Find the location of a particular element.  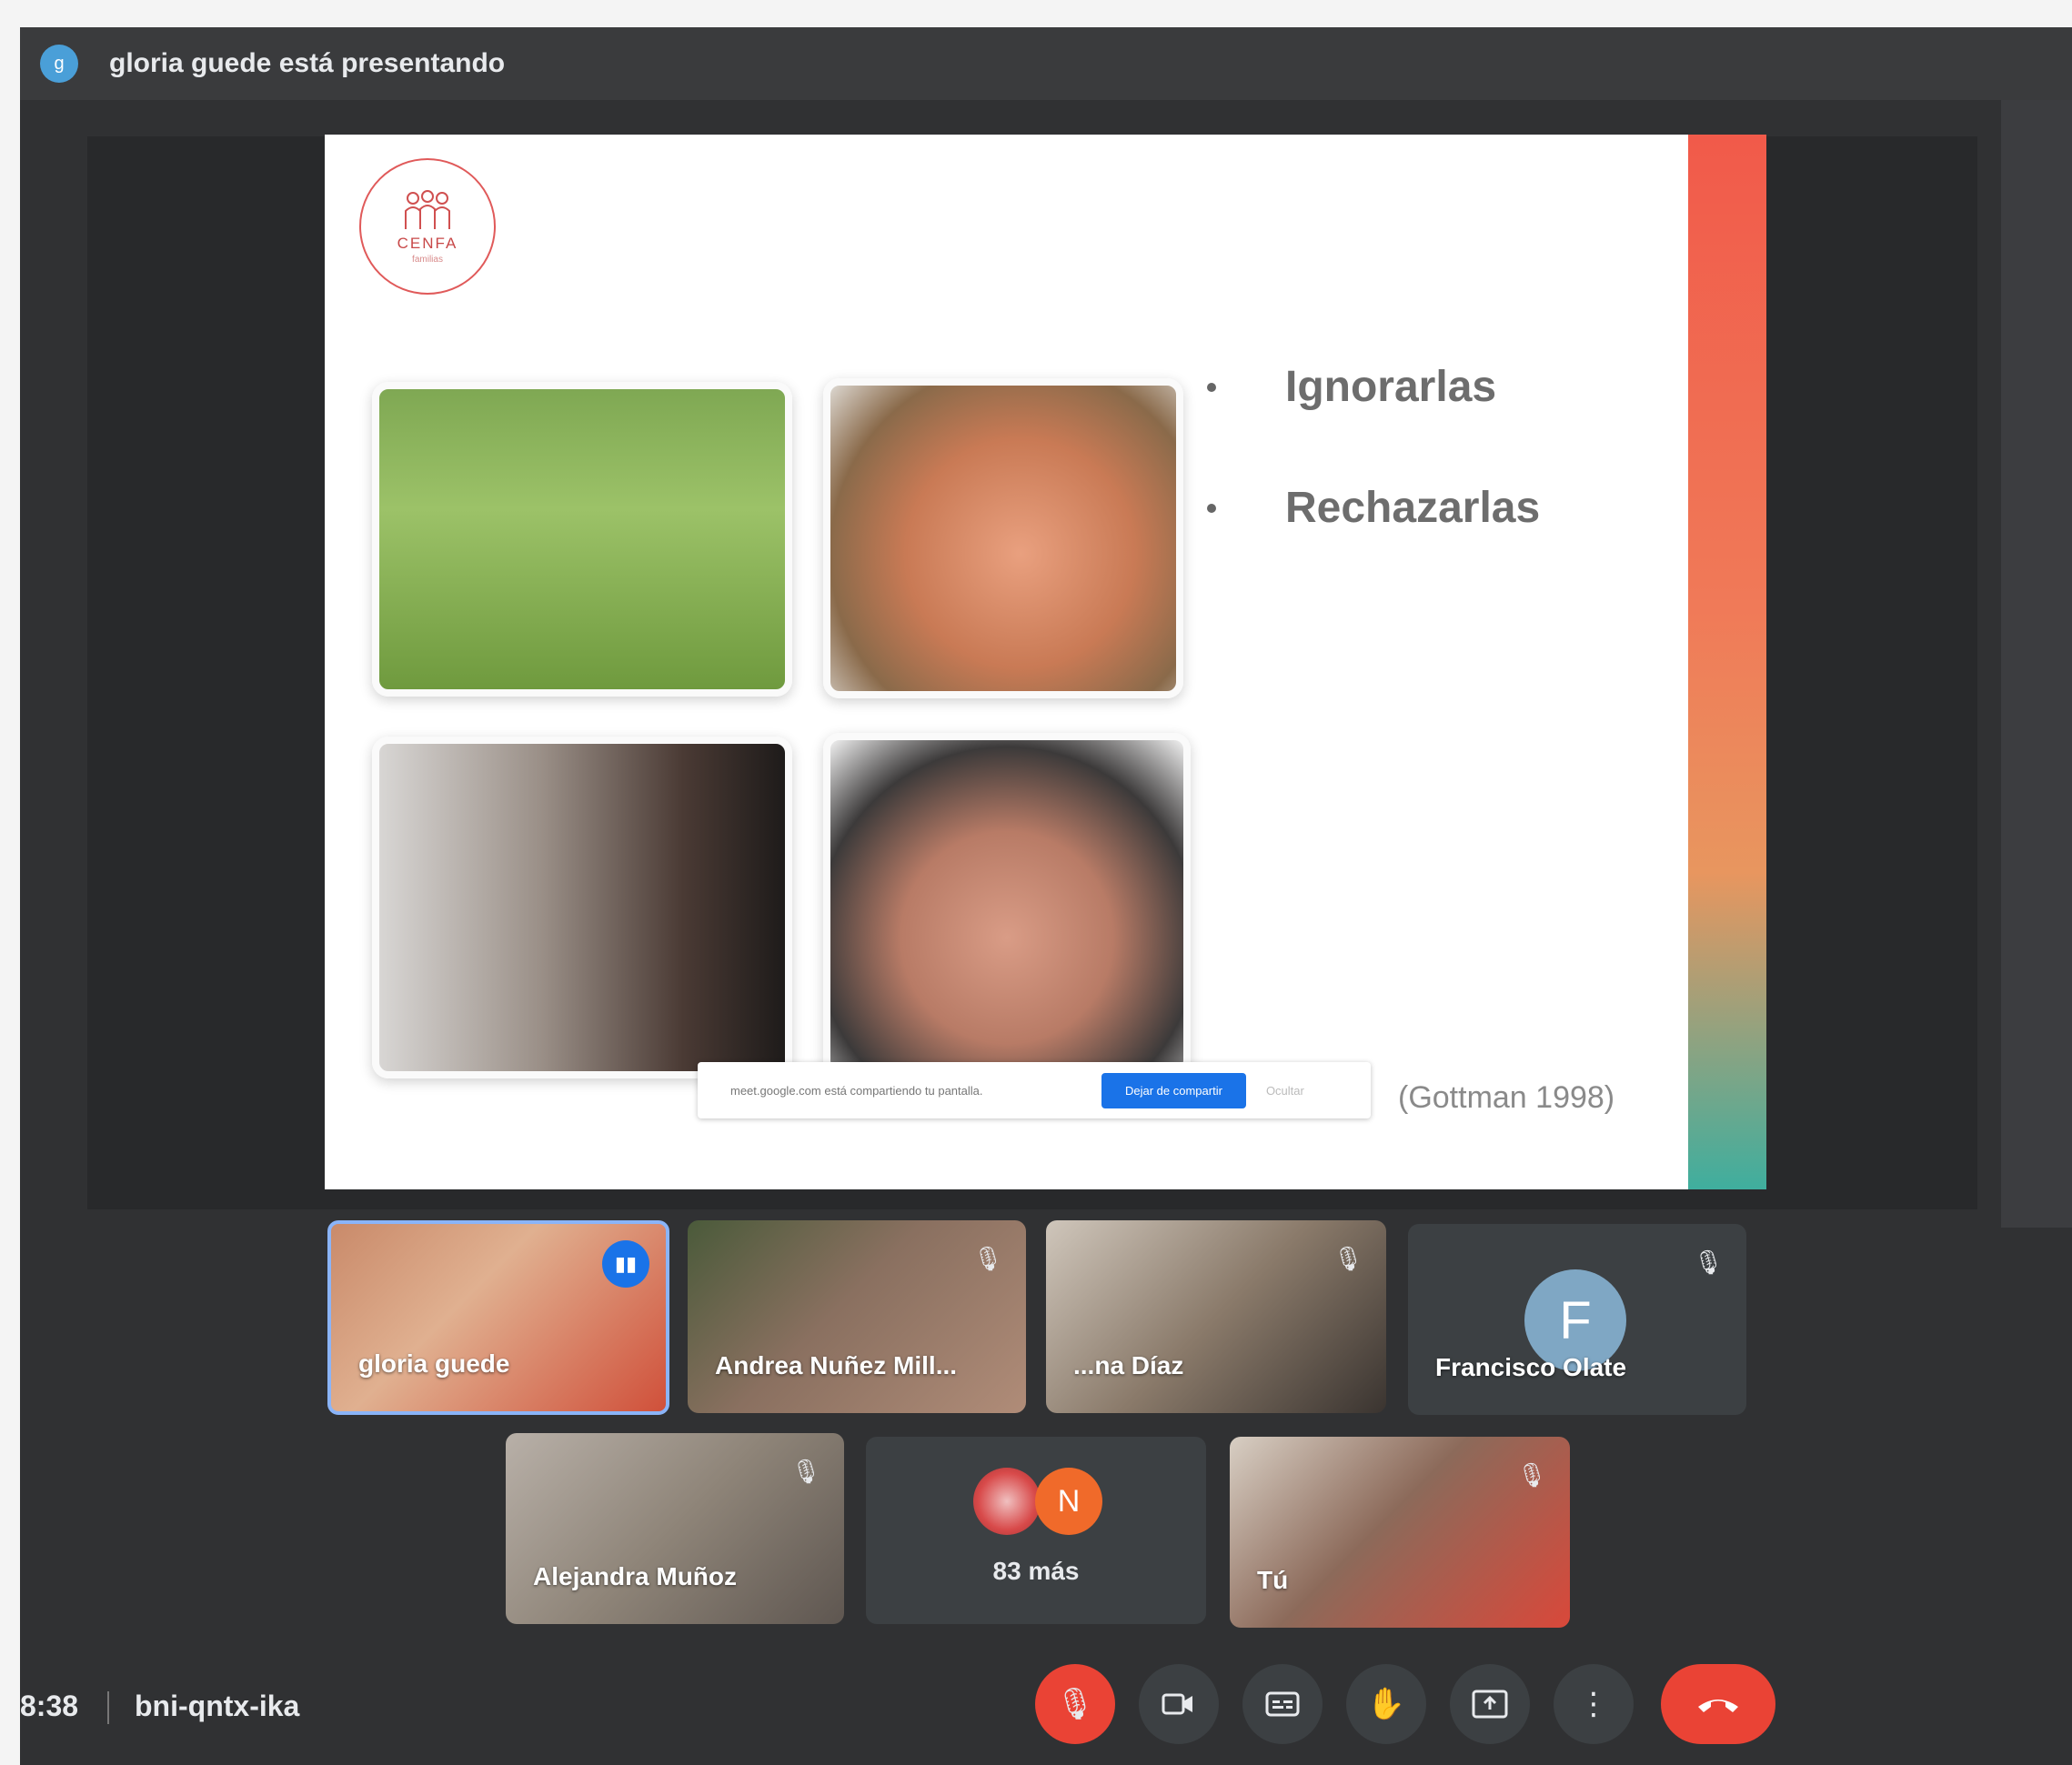

leave-call-button is located at coordinates (1718, 1704).